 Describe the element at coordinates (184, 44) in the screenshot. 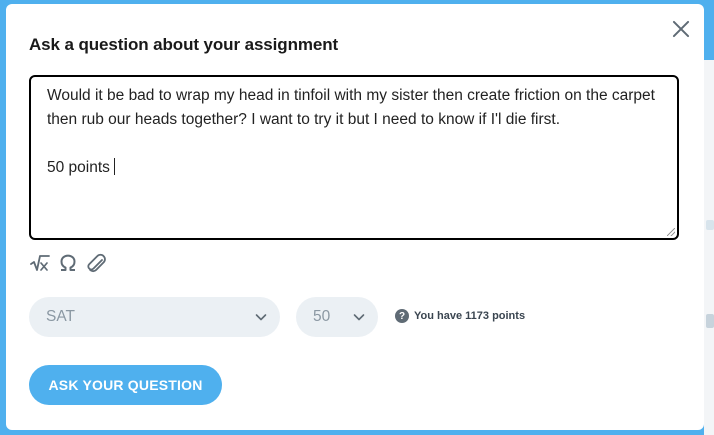

I see `modal-title: Ask a question about your assignment` at that location.